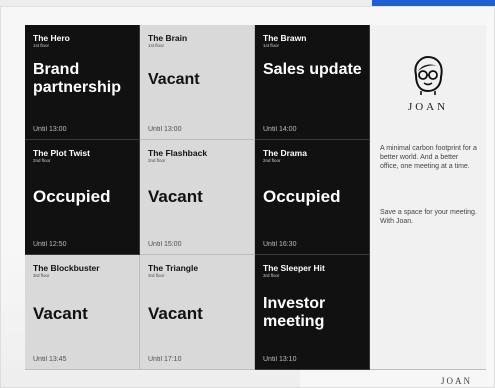  I want to click on room-name: The Hero, so click(51, 38).